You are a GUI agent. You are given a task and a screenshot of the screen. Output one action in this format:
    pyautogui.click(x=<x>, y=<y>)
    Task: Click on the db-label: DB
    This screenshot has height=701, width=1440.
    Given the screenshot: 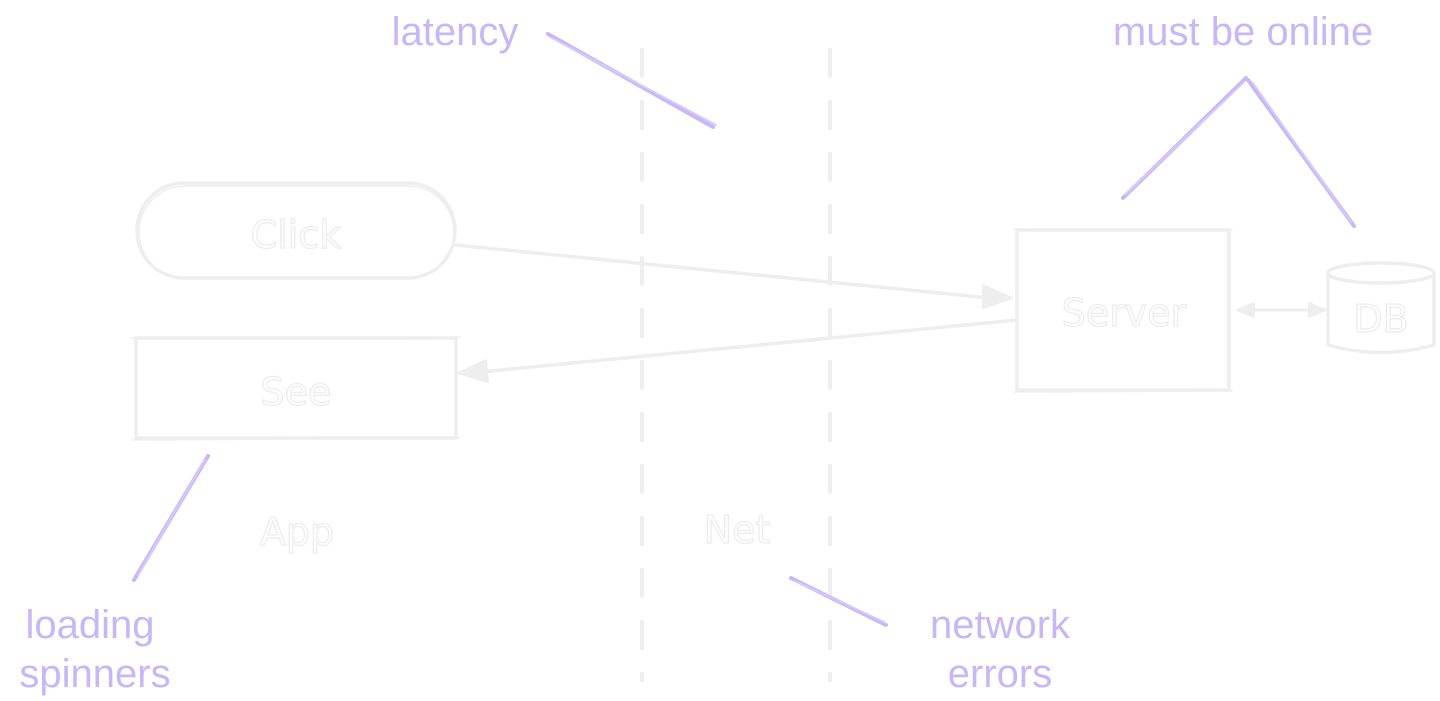 What is the action you would take?
    pyautogui.click(x=1380, y=319)
    